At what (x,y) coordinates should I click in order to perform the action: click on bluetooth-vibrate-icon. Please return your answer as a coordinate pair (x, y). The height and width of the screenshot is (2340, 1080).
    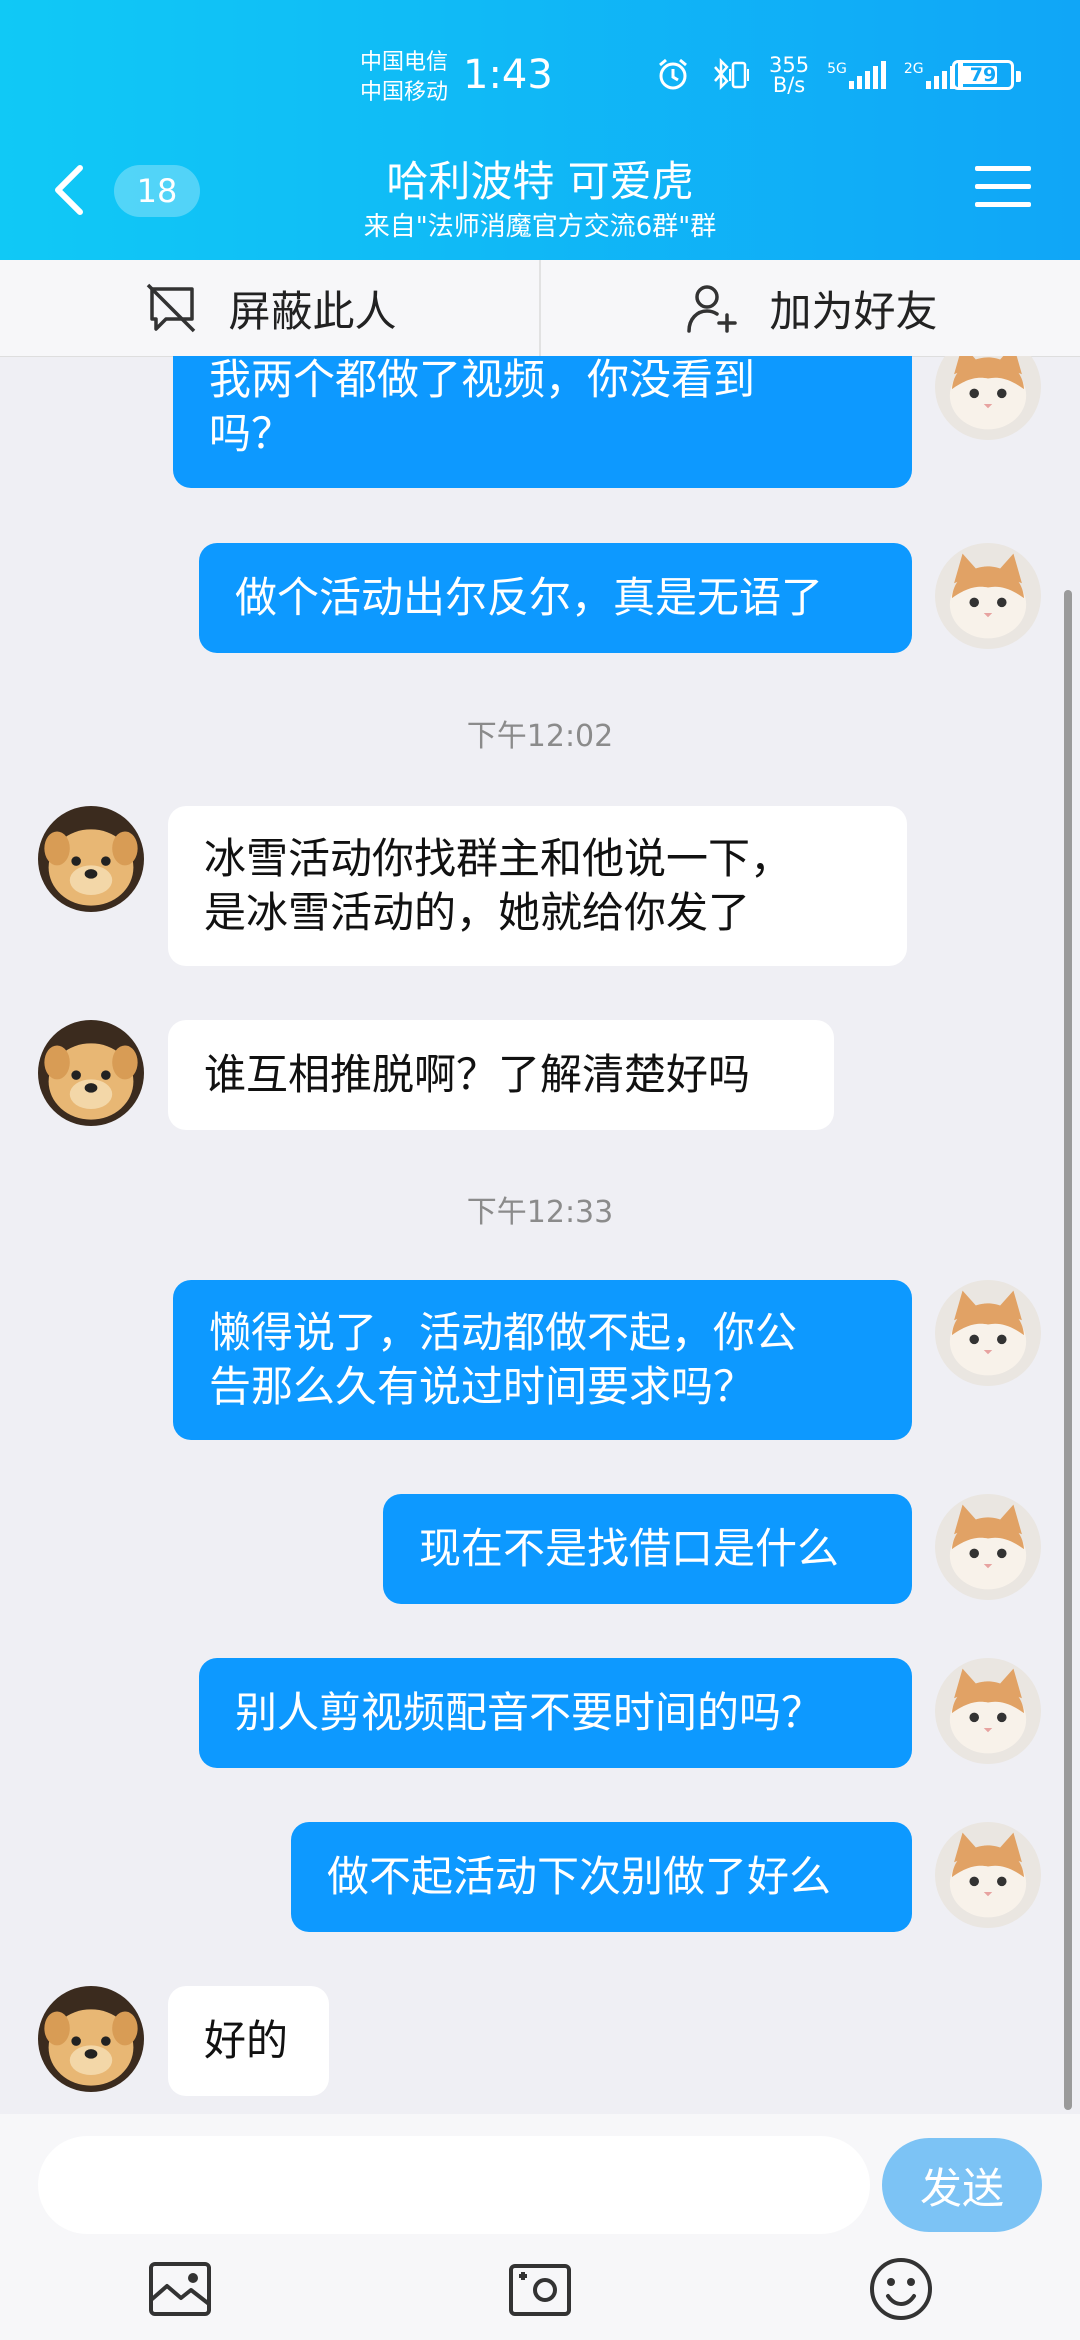
    Looking at the image, I should click on (731, 74).